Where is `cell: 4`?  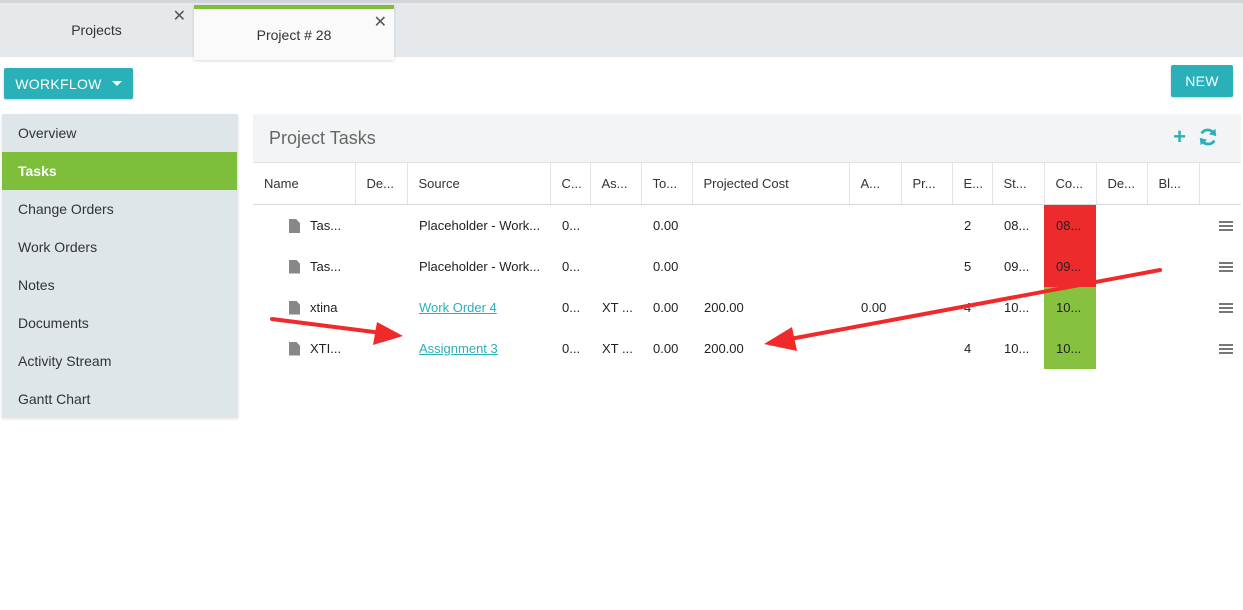
cell: 4 is located at coordinates (968, 348).